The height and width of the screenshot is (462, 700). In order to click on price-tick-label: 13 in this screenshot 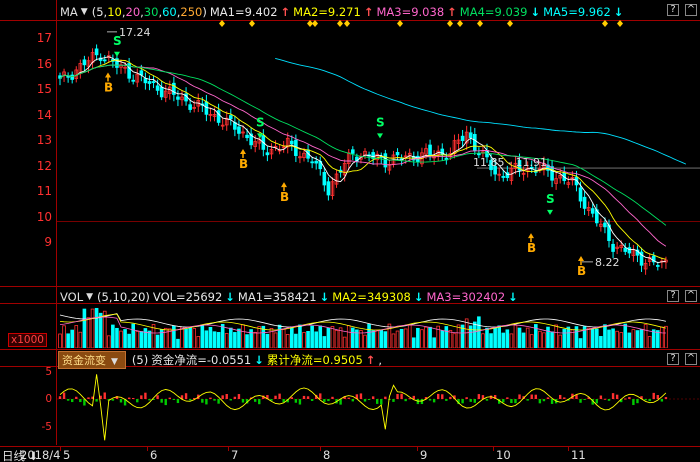, I will do `click(44, 140)`.